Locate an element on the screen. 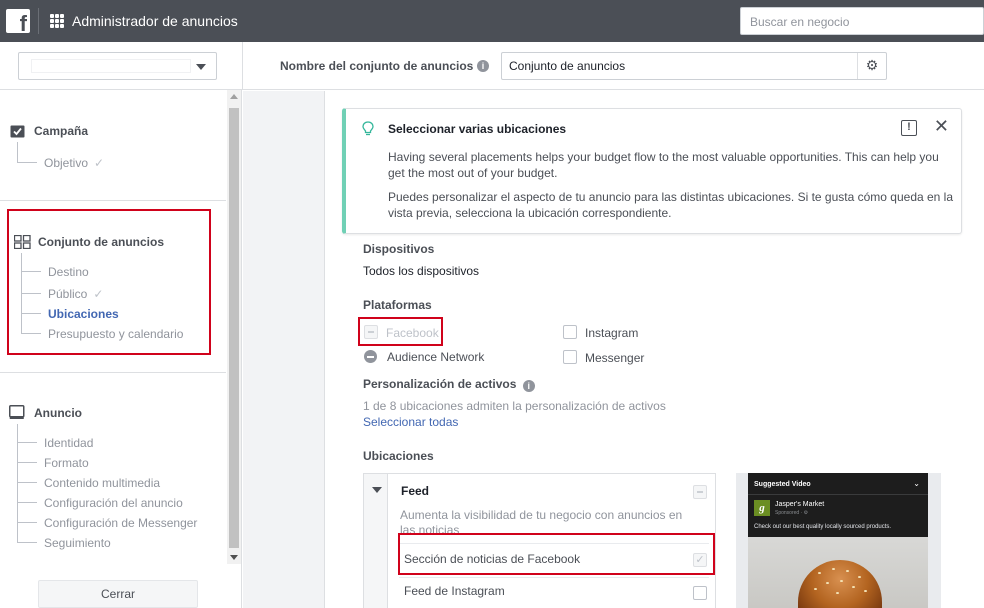  sidebar-item-seguimiento: Seguimiento is located at coordinates (77, 543).